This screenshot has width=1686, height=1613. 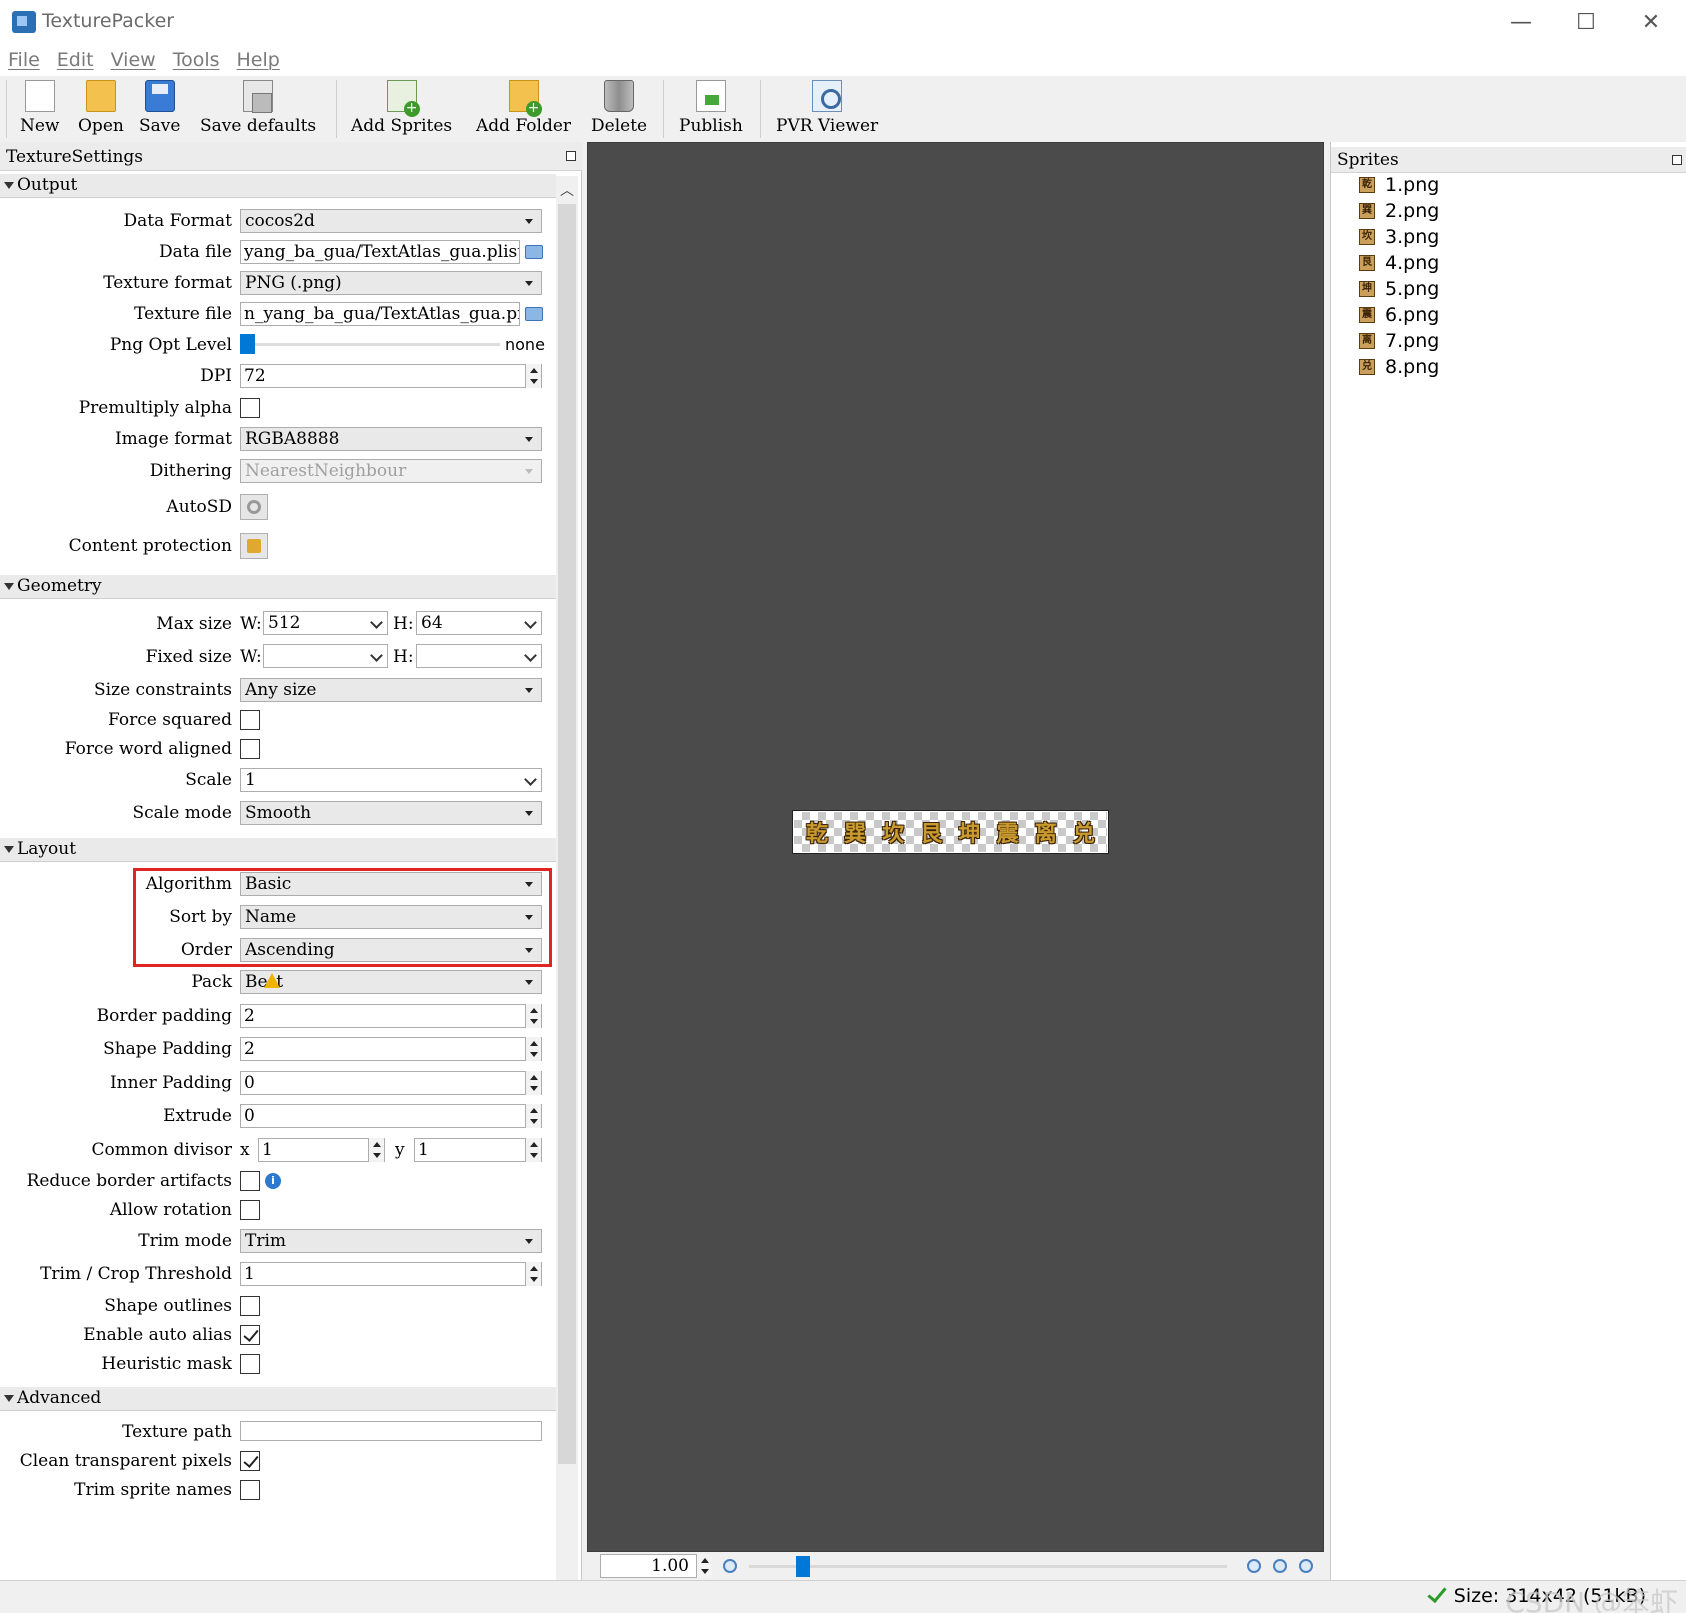 I want to click on trim-threshold-spin-arrows, so click(x=533, y=1274).